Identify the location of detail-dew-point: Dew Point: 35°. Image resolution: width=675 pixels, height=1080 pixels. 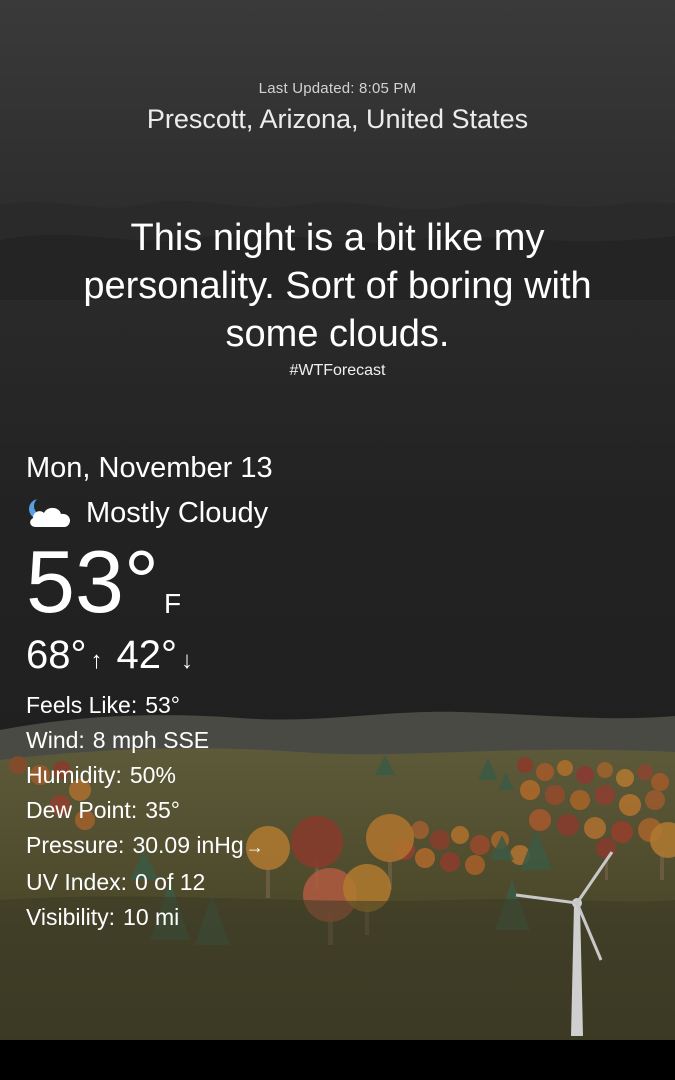
(145, 810).